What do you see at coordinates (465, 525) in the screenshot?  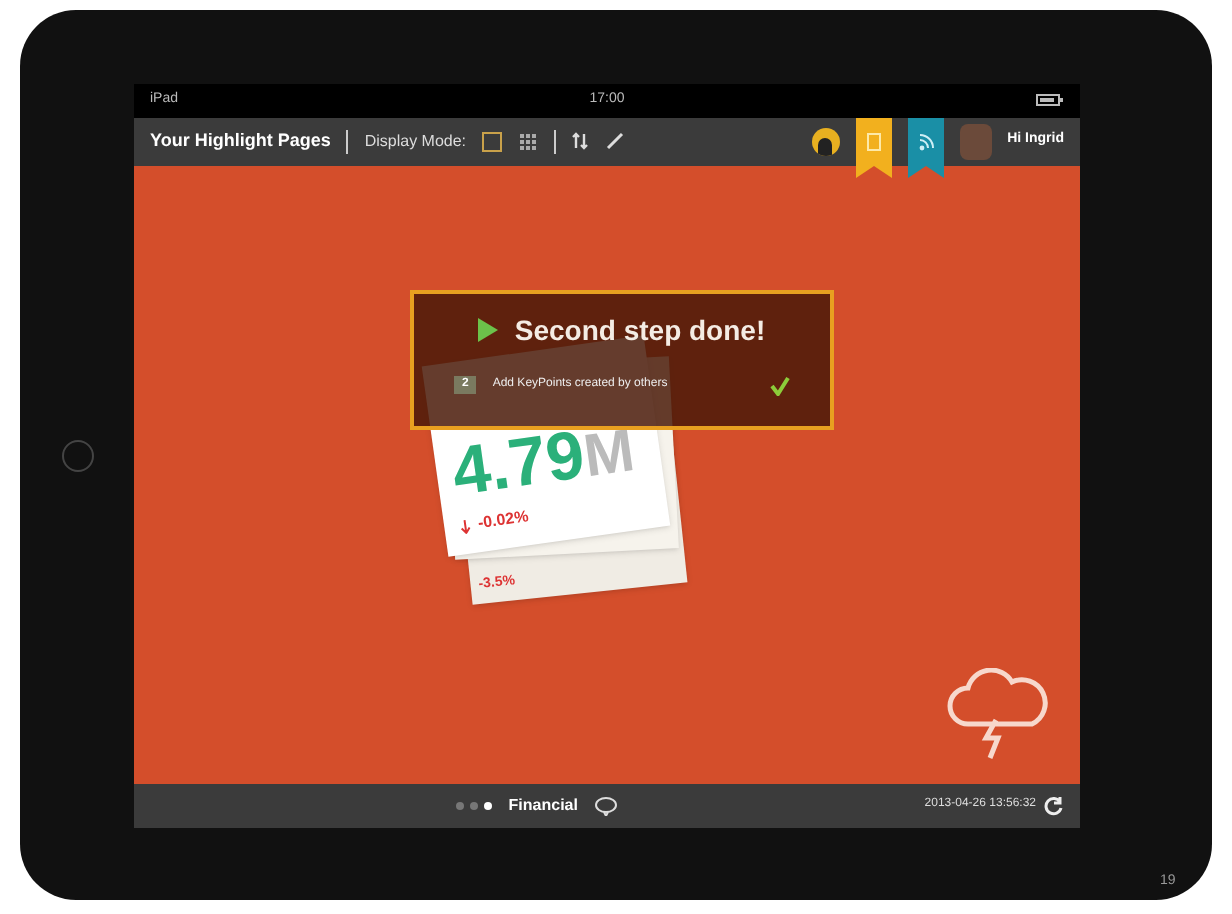 I see `down-arrow-icon` at bounding box center [465, 525].